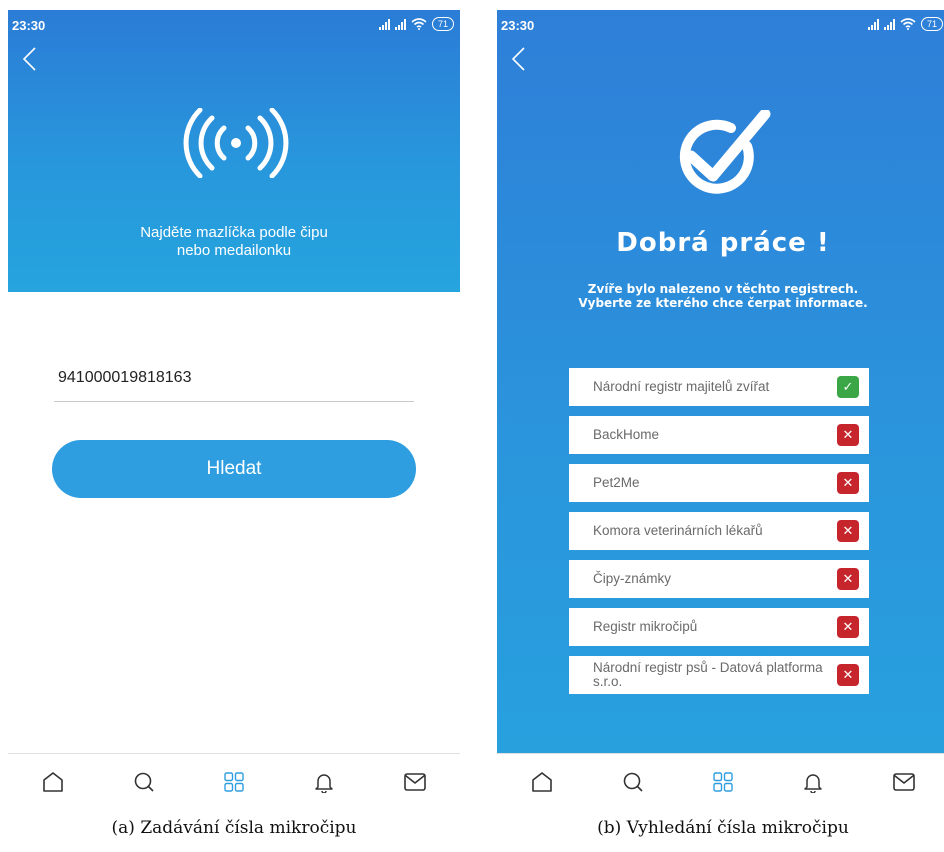  Describe the element at coordinates (719, 627) in the screenshot. I see `registry-row-registr-mikrocipu: Registr mikročipů ✕` at that location.